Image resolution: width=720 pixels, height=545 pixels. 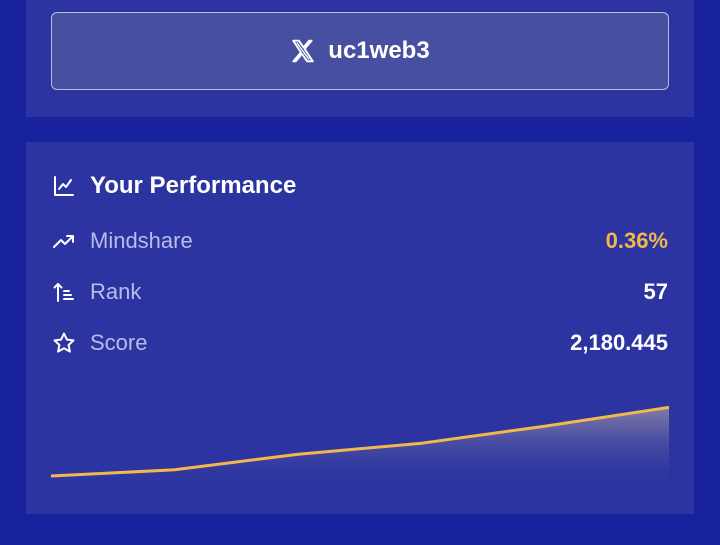 What do you see at coordinates (619, 342) in the screenshot?
I see `stat-value-score: 2,180.445` at bounding box center [619, 342].